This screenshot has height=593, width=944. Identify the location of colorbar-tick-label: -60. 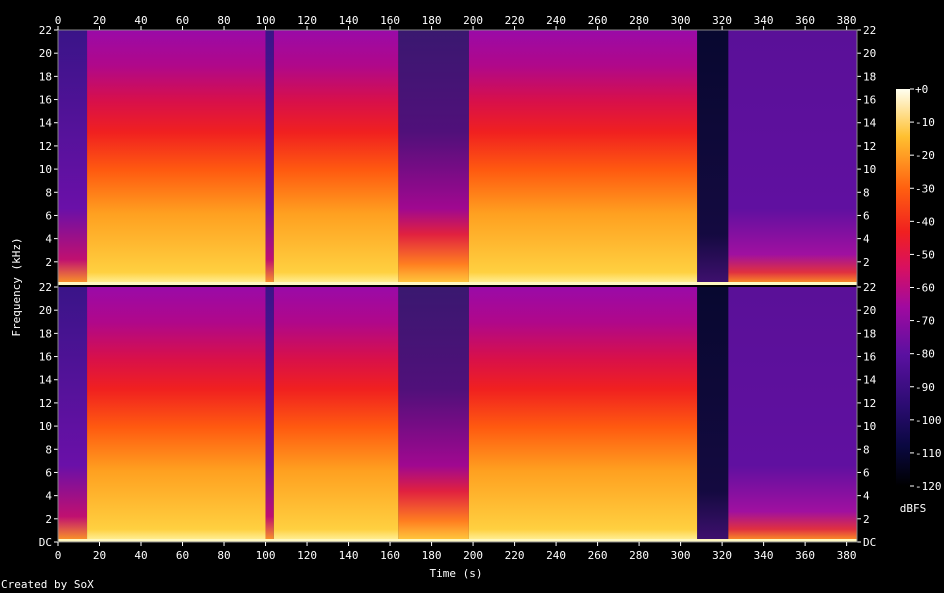
(925, 288).